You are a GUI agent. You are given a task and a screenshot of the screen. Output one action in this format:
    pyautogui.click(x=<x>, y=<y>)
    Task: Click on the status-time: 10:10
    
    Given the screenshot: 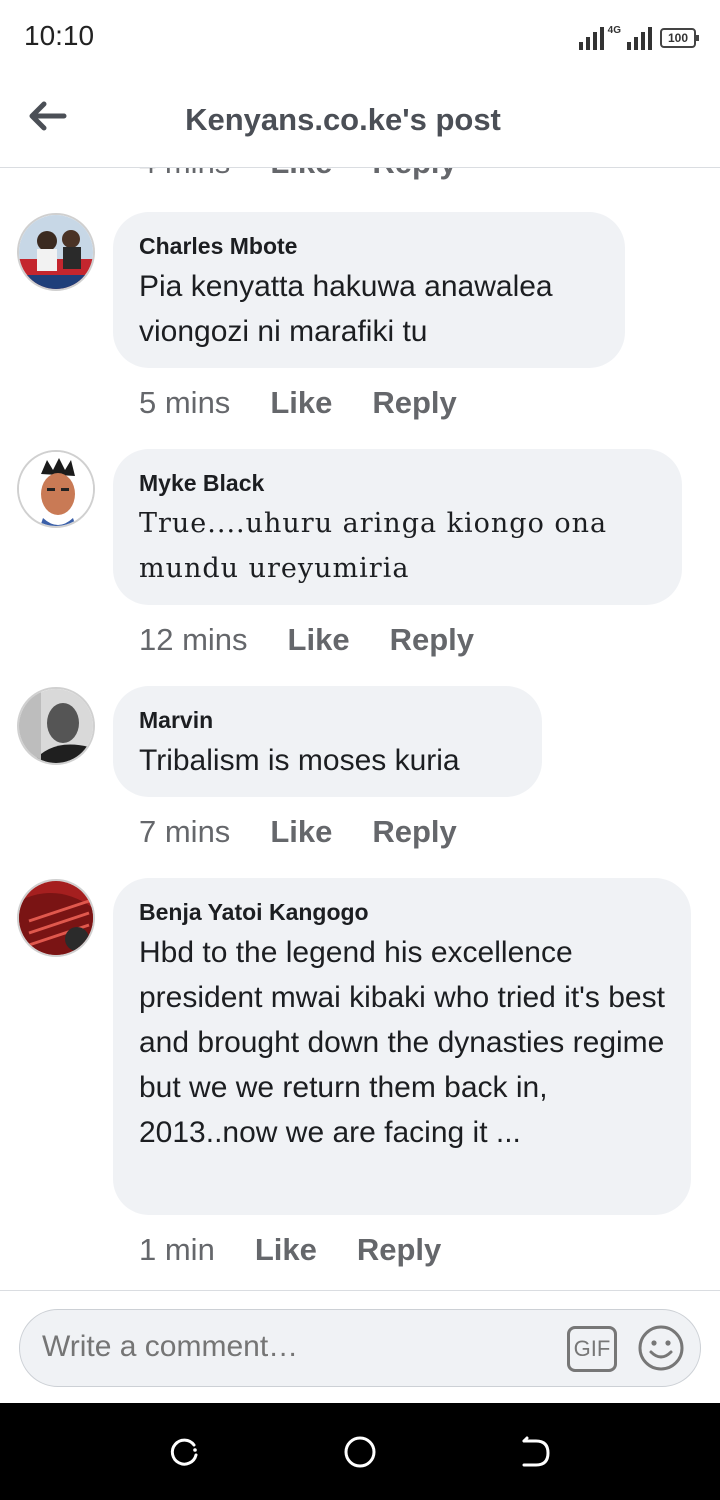 What is the action you would take?
    pyautogui.click(x=59, y=35)
    